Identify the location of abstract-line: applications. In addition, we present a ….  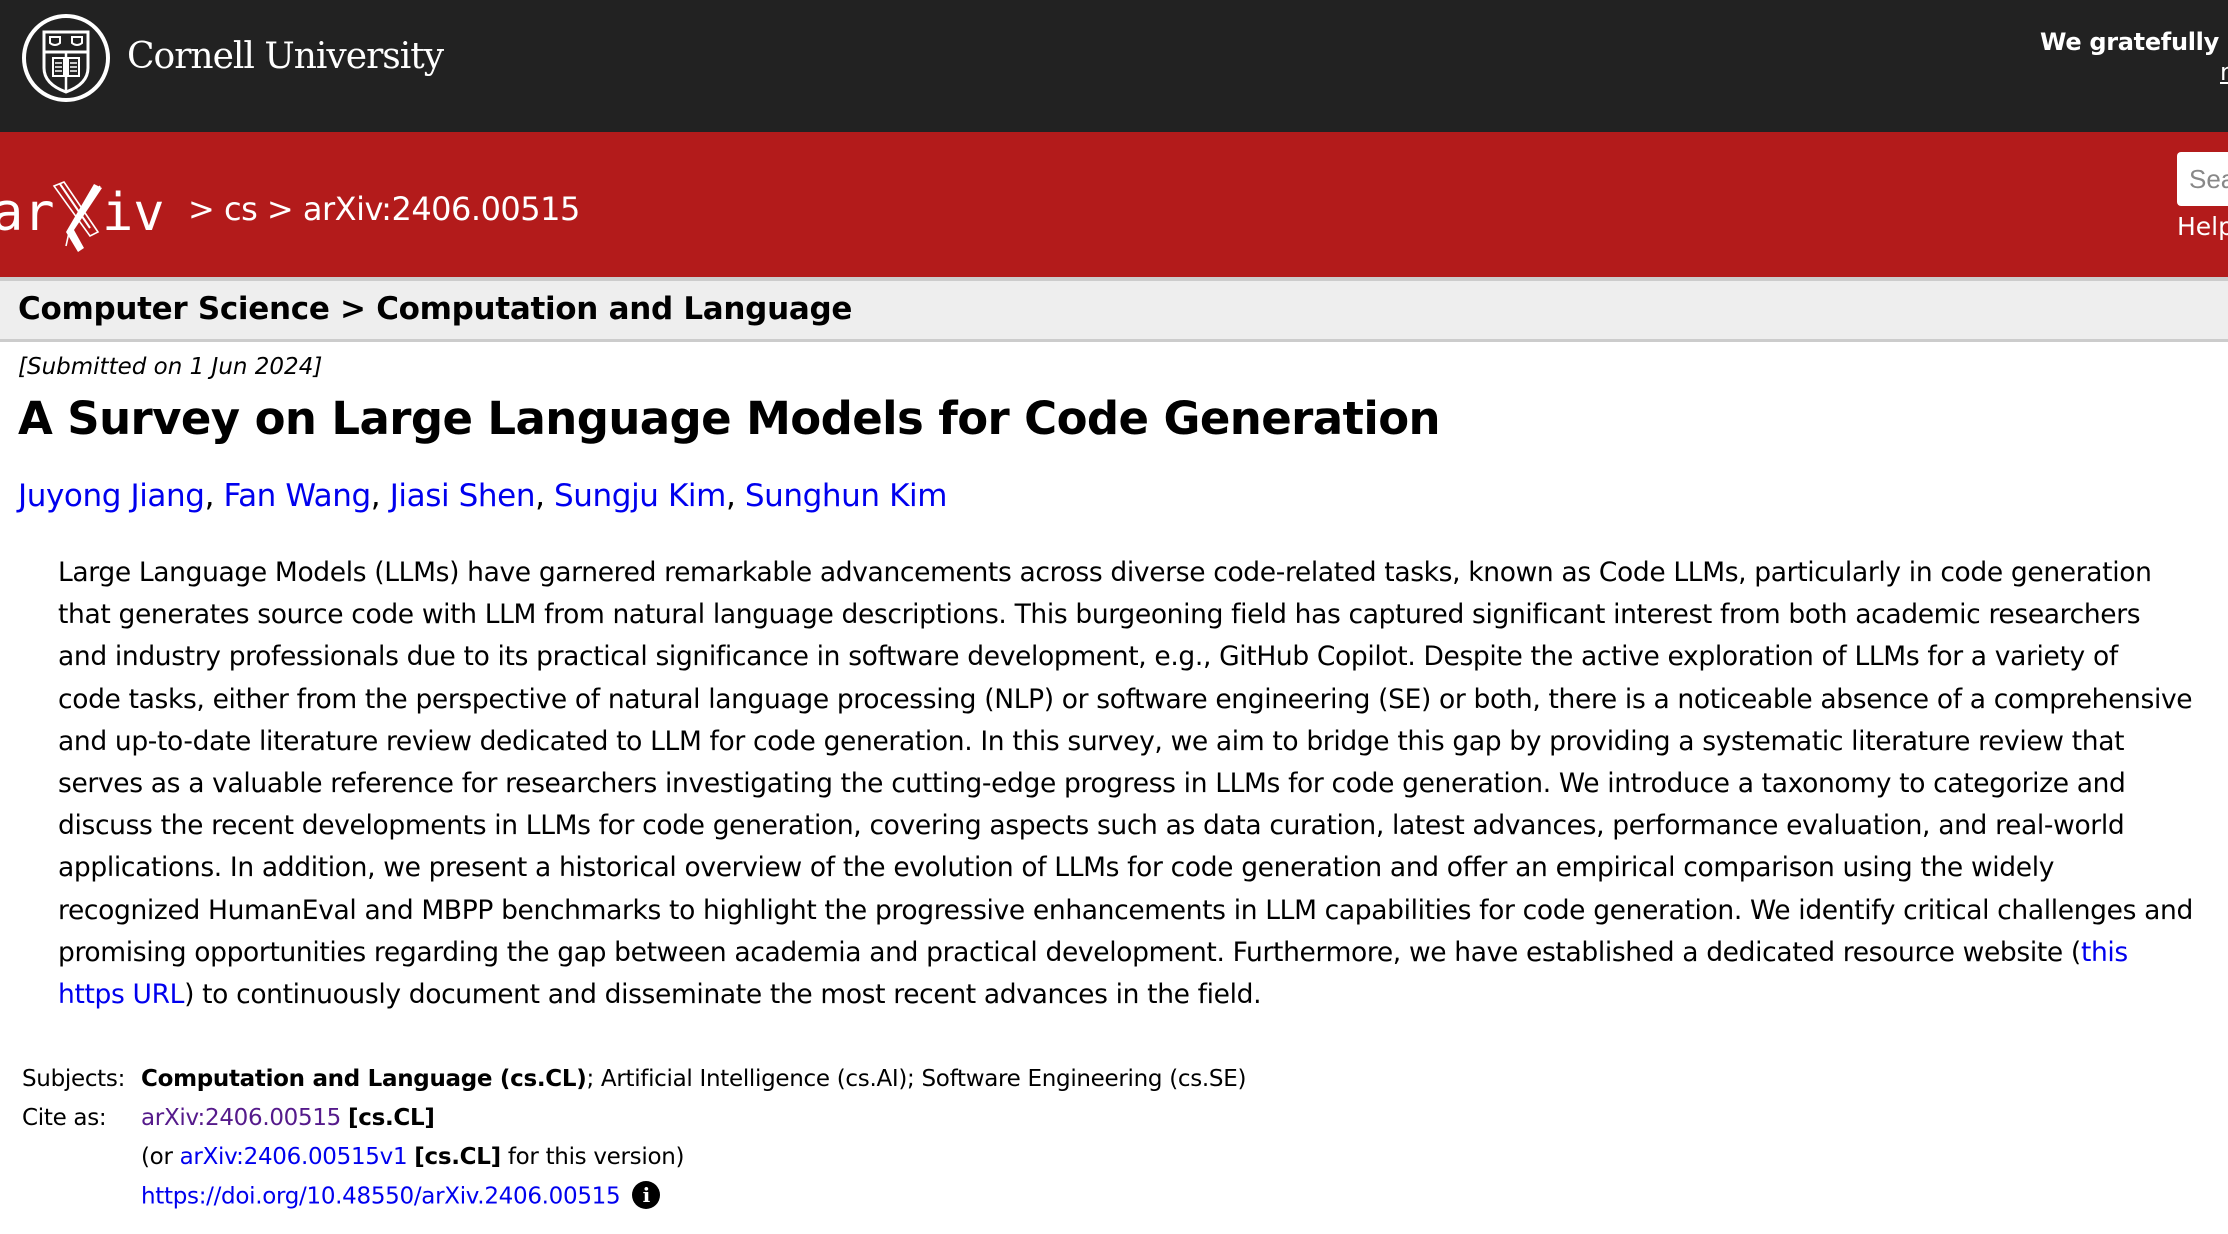
(1056, 868).